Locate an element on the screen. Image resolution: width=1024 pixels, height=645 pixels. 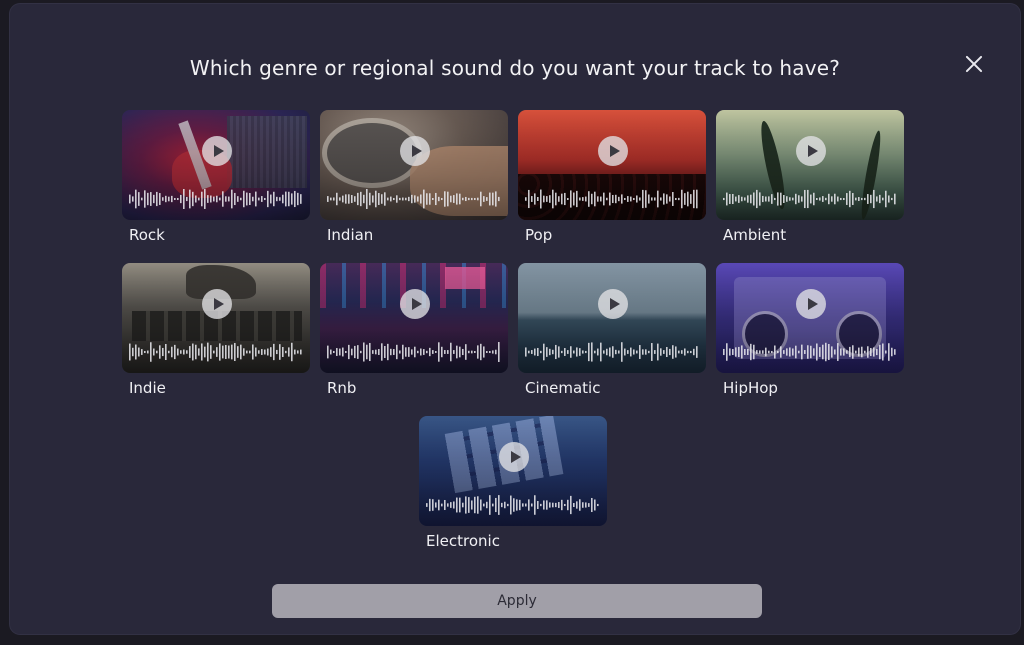
genre-card-rnb: Rnb is located at coordinates (414, 330).